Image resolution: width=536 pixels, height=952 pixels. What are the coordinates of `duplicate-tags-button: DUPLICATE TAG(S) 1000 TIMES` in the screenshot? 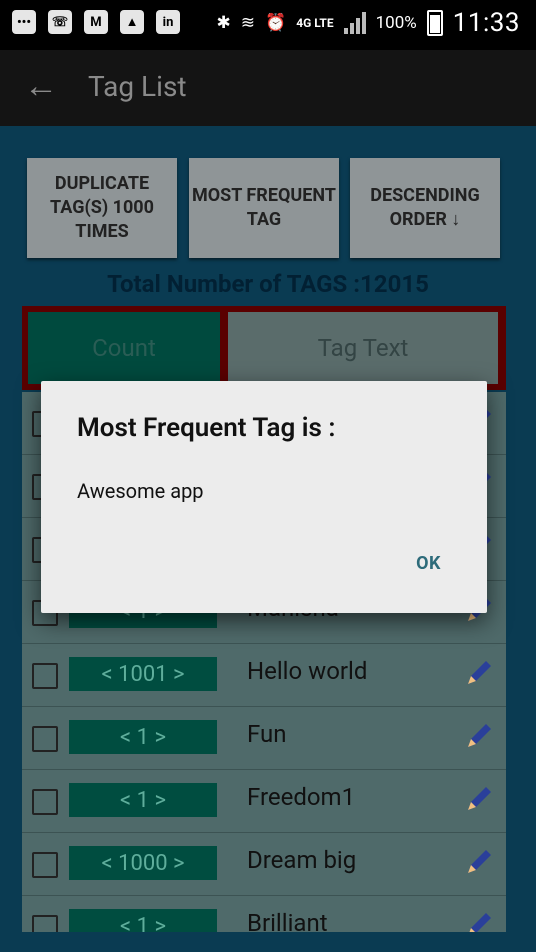 It's located at (102, 208).